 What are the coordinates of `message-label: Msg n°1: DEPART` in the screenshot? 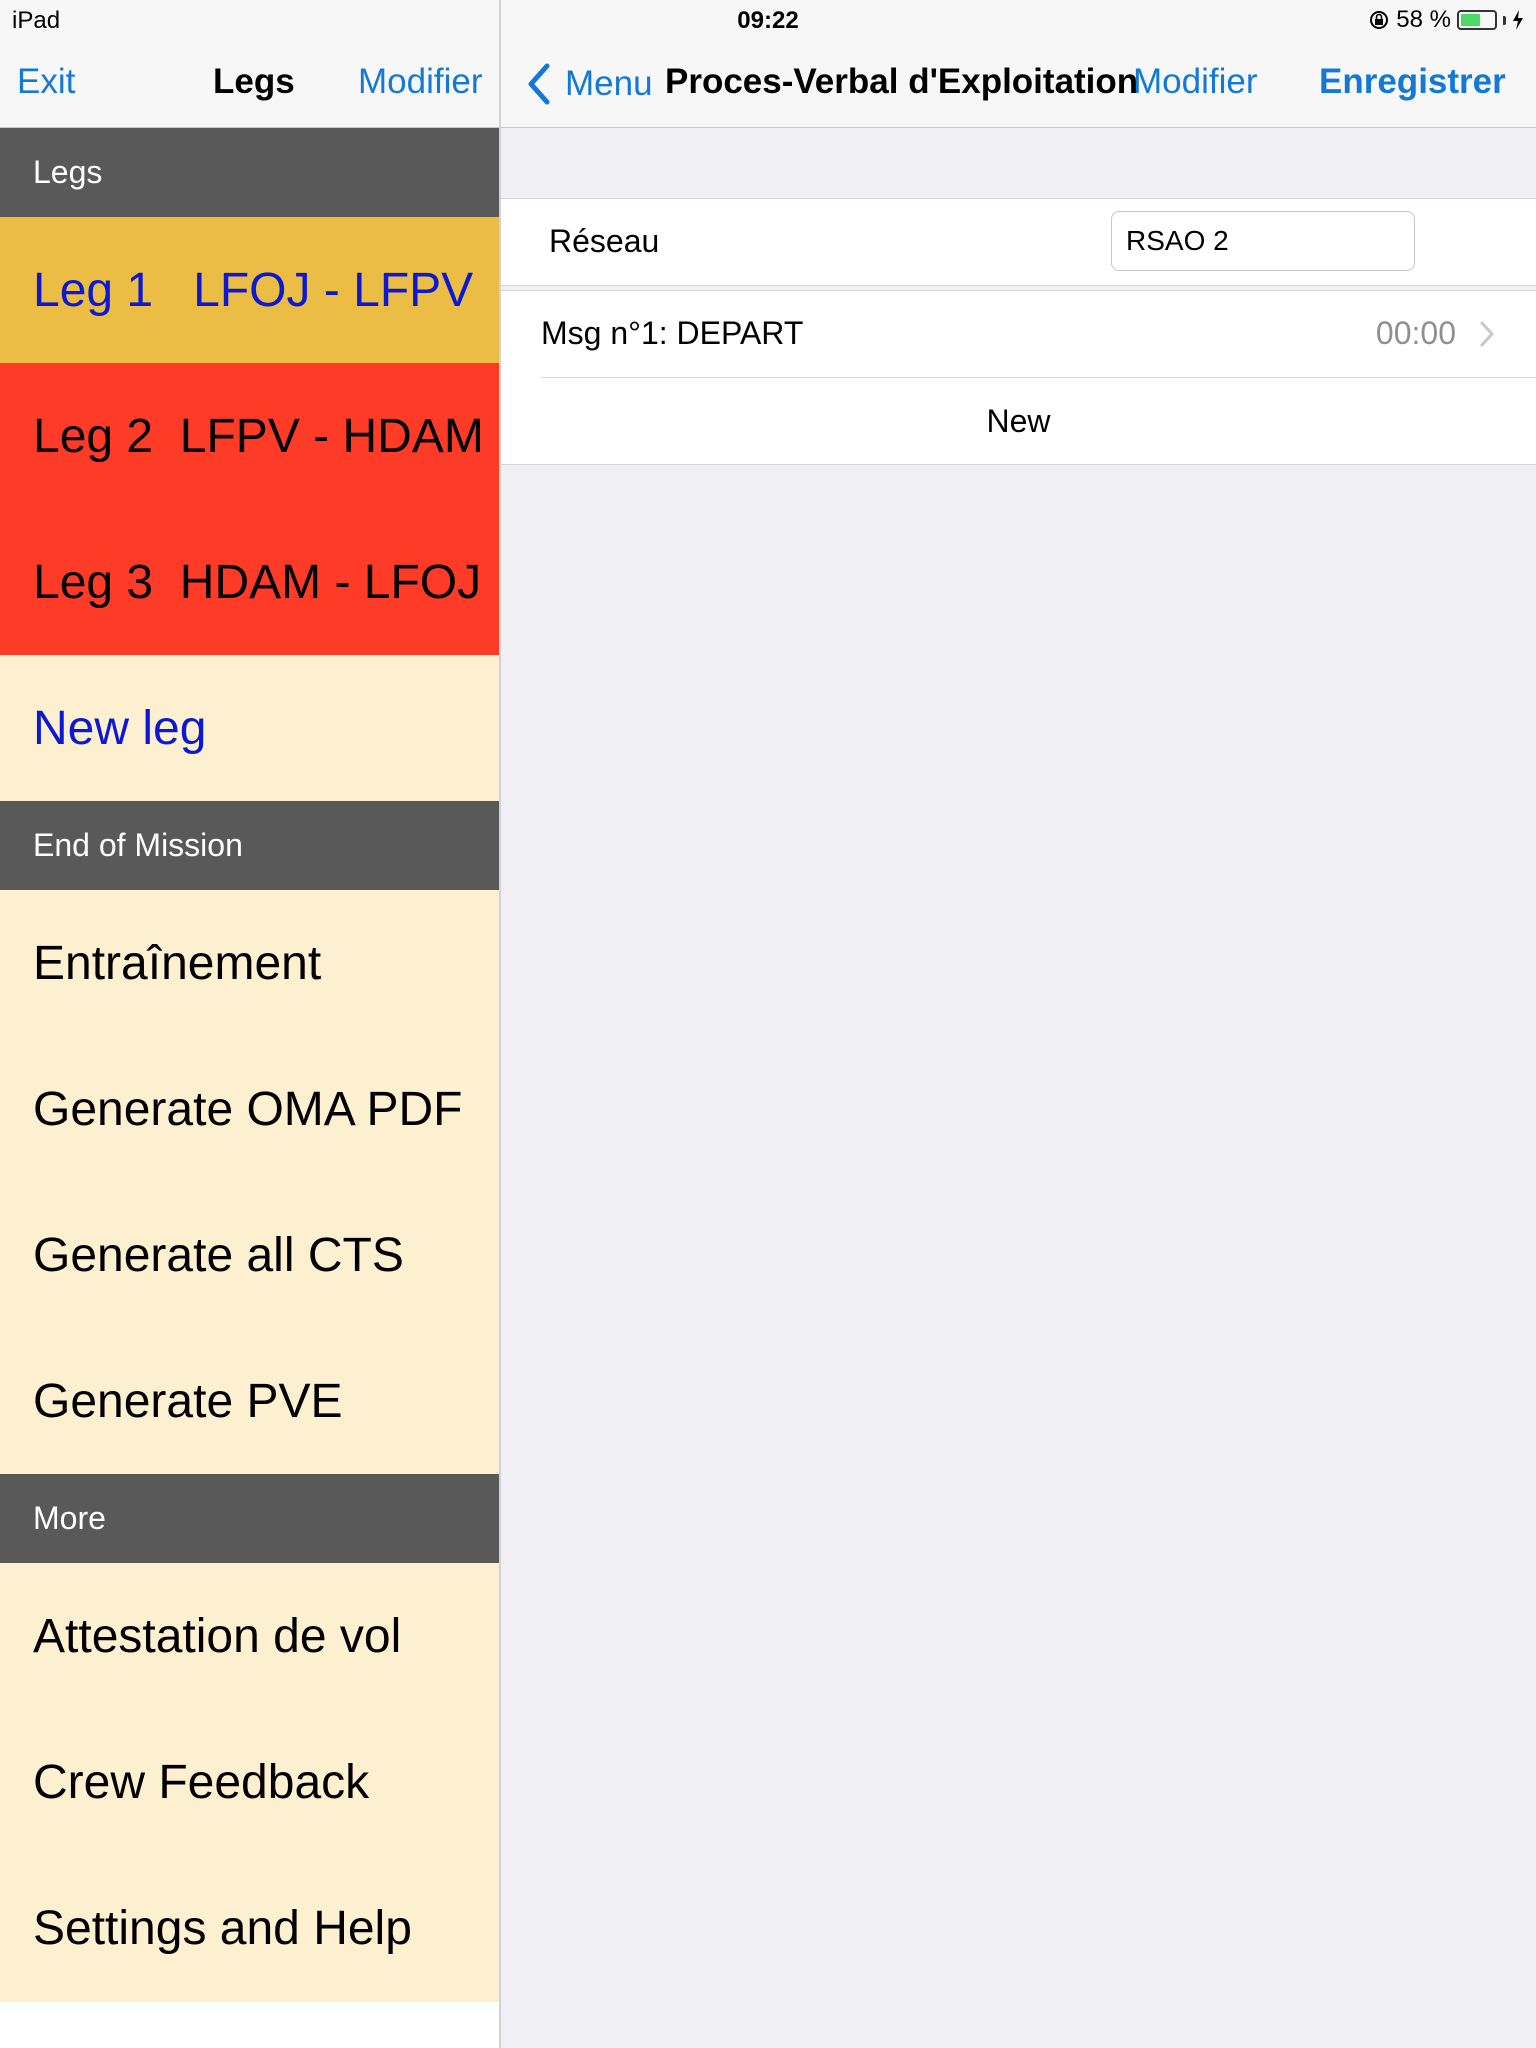 It's located at (672, 333).